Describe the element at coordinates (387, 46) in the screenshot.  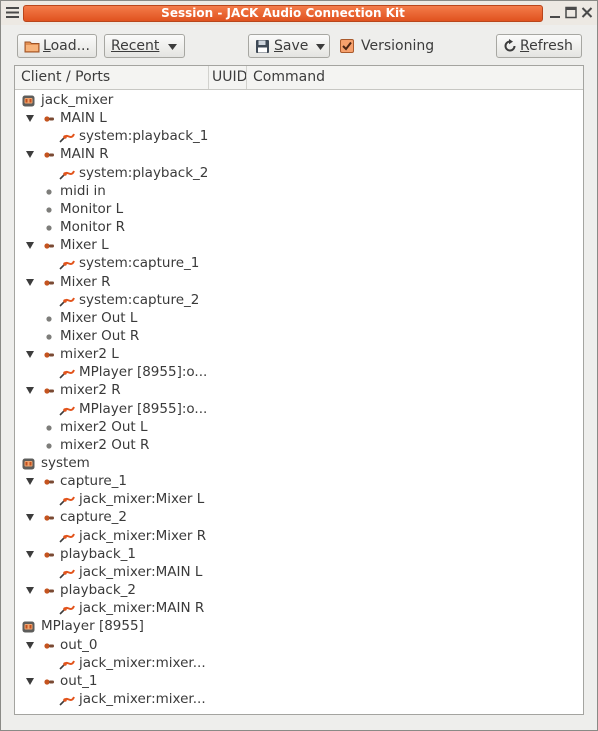
I see `versioning-checkbox: Versioning` at that location.